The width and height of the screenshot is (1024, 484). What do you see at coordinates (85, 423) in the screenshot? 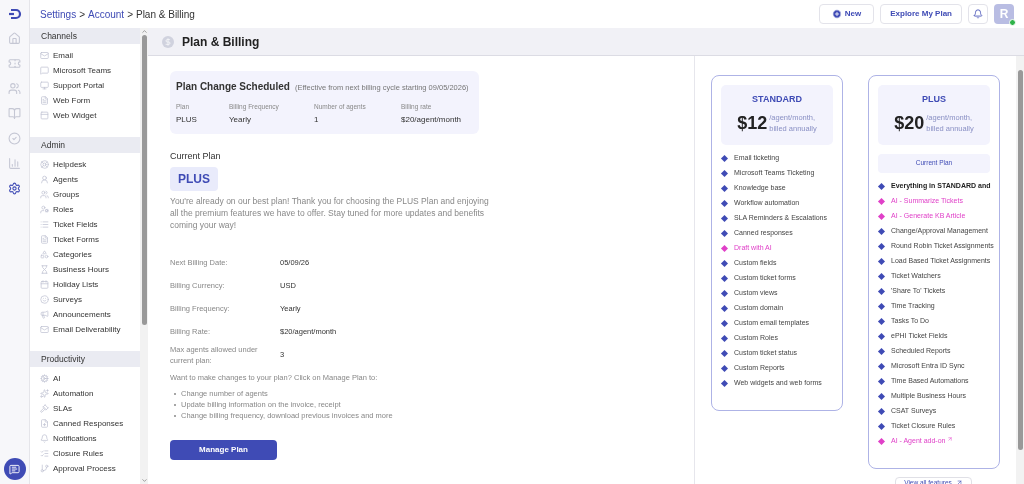
I see `sidebar-item: Canned Responses` at bounding box center [85, 423].